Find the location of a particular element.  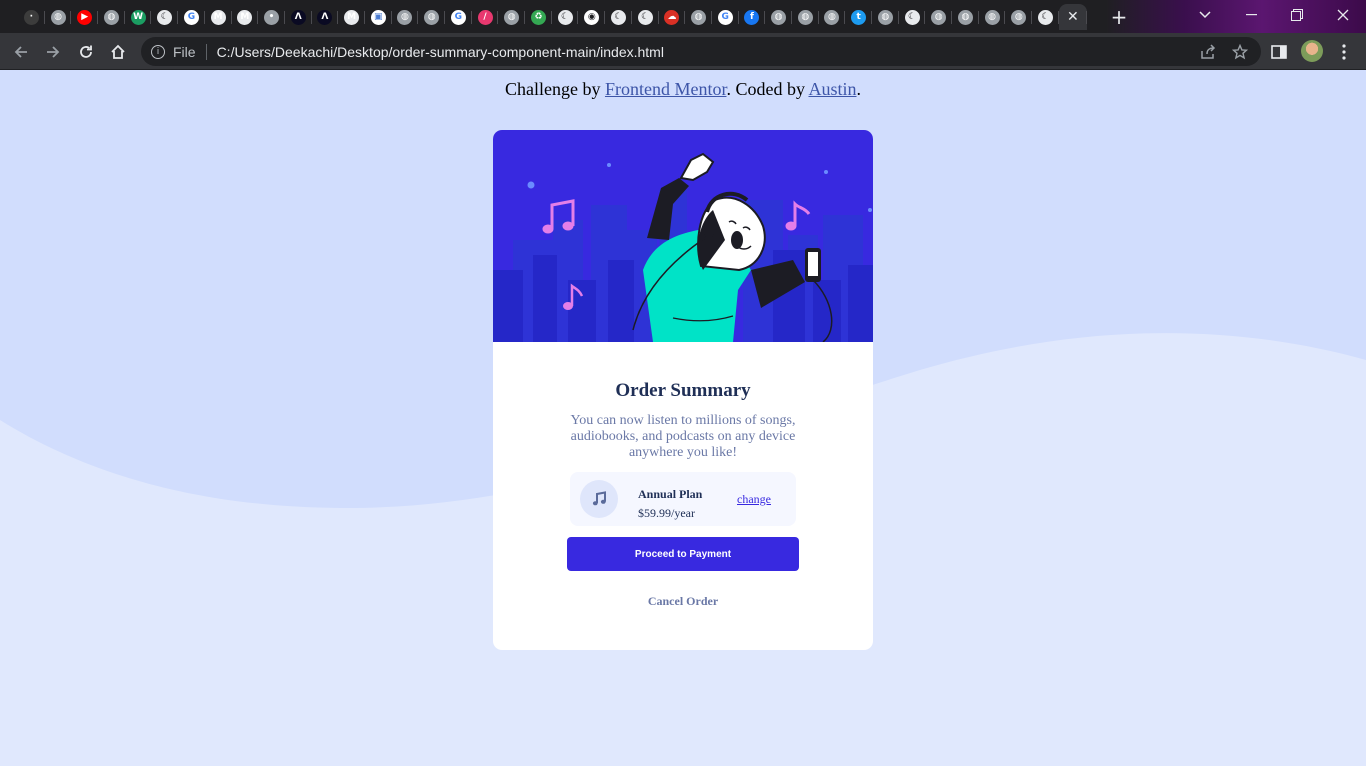

plan-panel: Annual Plan $59.99/year change is located at coordinates (683, 499).